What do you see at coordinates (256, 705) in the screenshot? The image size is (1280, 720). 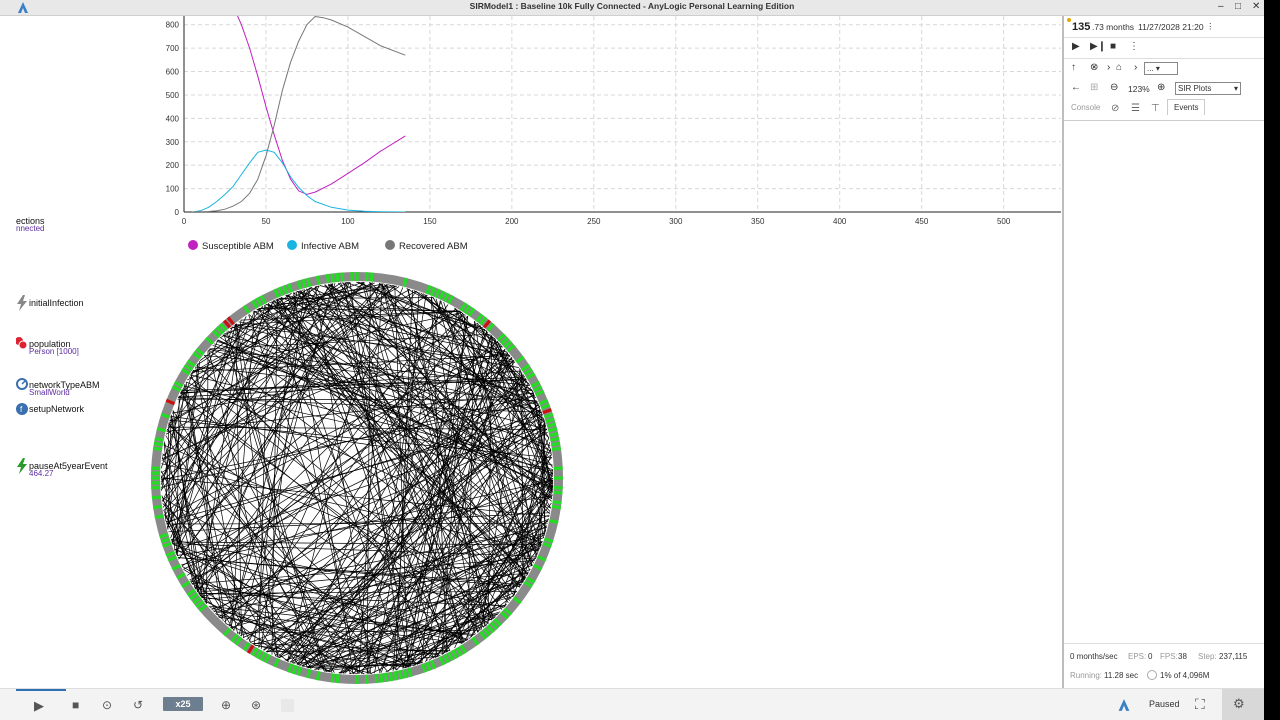 I see `fast-forward-icon: ⊛` at bounding box center [256, 705].